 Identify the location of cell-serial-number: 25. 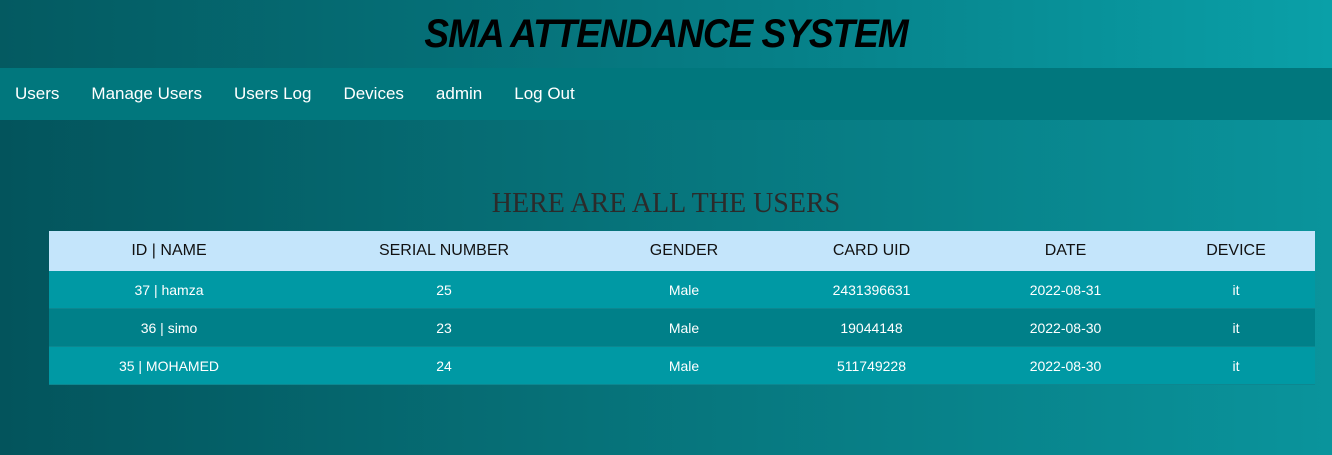
(444, 290).